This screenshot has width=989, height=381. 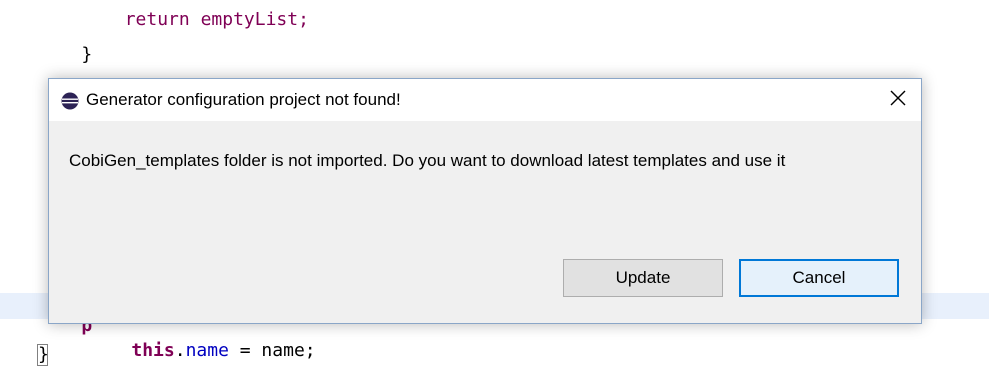 What do you see at coordinates (272, 350) in the screenshot?
I see `assignment-rest: = name;` at bounding box center [272, 350].